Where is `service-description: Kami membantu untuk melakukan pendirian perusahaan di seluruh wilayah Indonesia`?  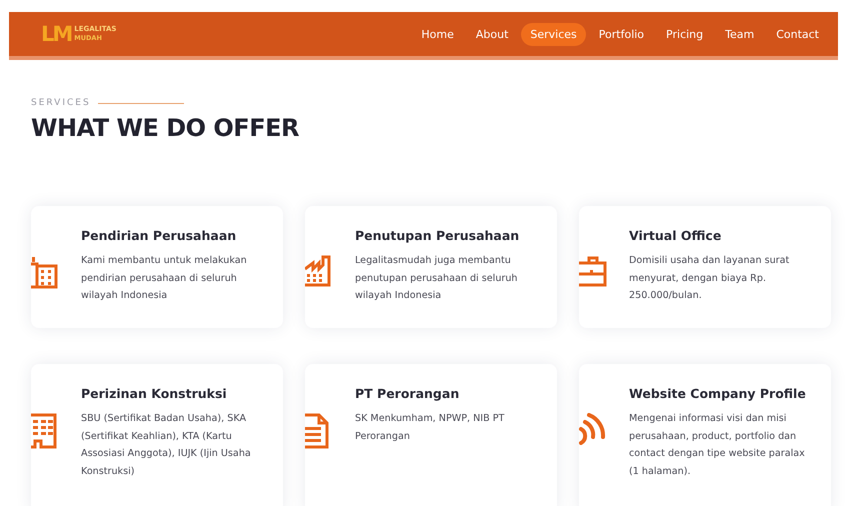 service-description: Kami membantu untuk melakukan pendirian perusahaan di seluruh wilayah Indonesia is located at coordinates (164, 278).